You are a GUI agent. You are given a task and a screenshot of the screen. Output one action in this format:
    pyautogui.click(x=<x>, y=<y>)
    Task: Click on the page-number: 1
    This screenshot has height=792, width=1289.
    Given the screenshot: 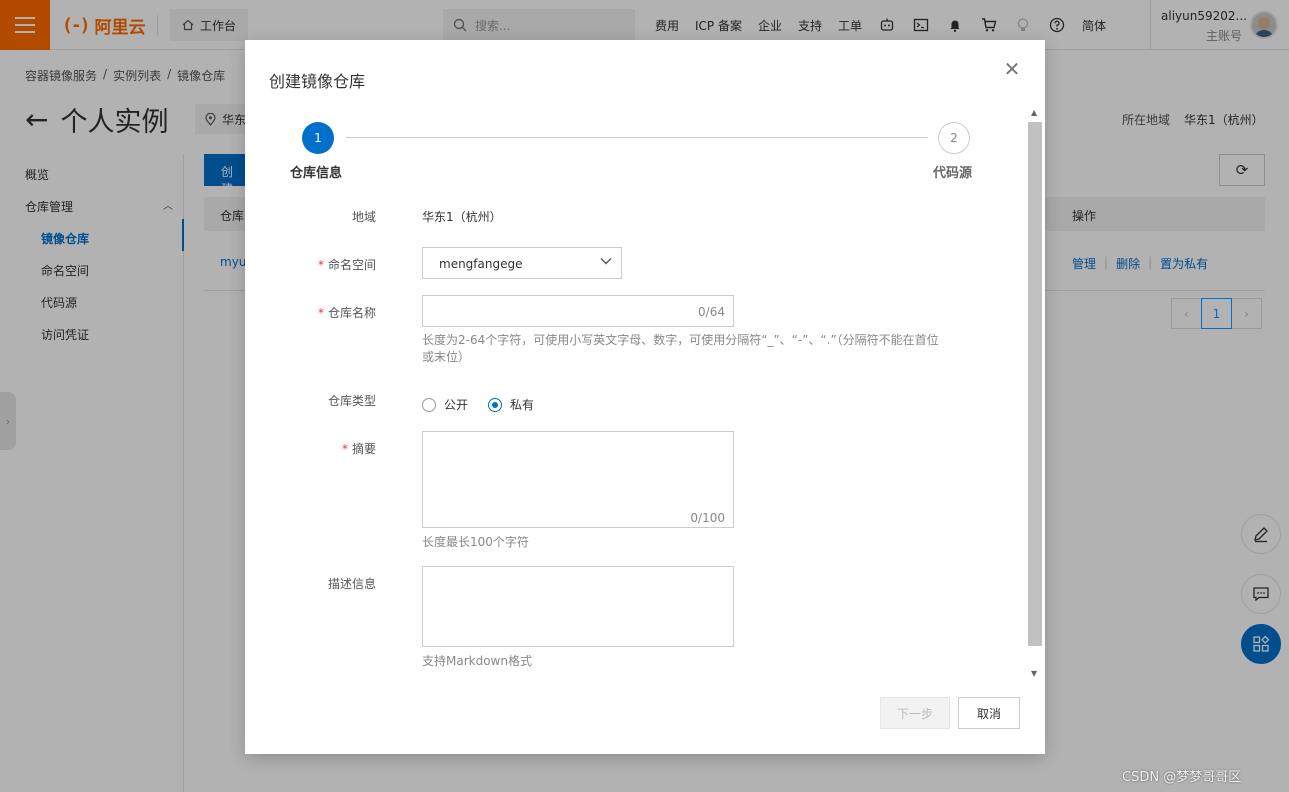 What is the action you would take?
    pyautogui.click(x=1216, y=313)
    